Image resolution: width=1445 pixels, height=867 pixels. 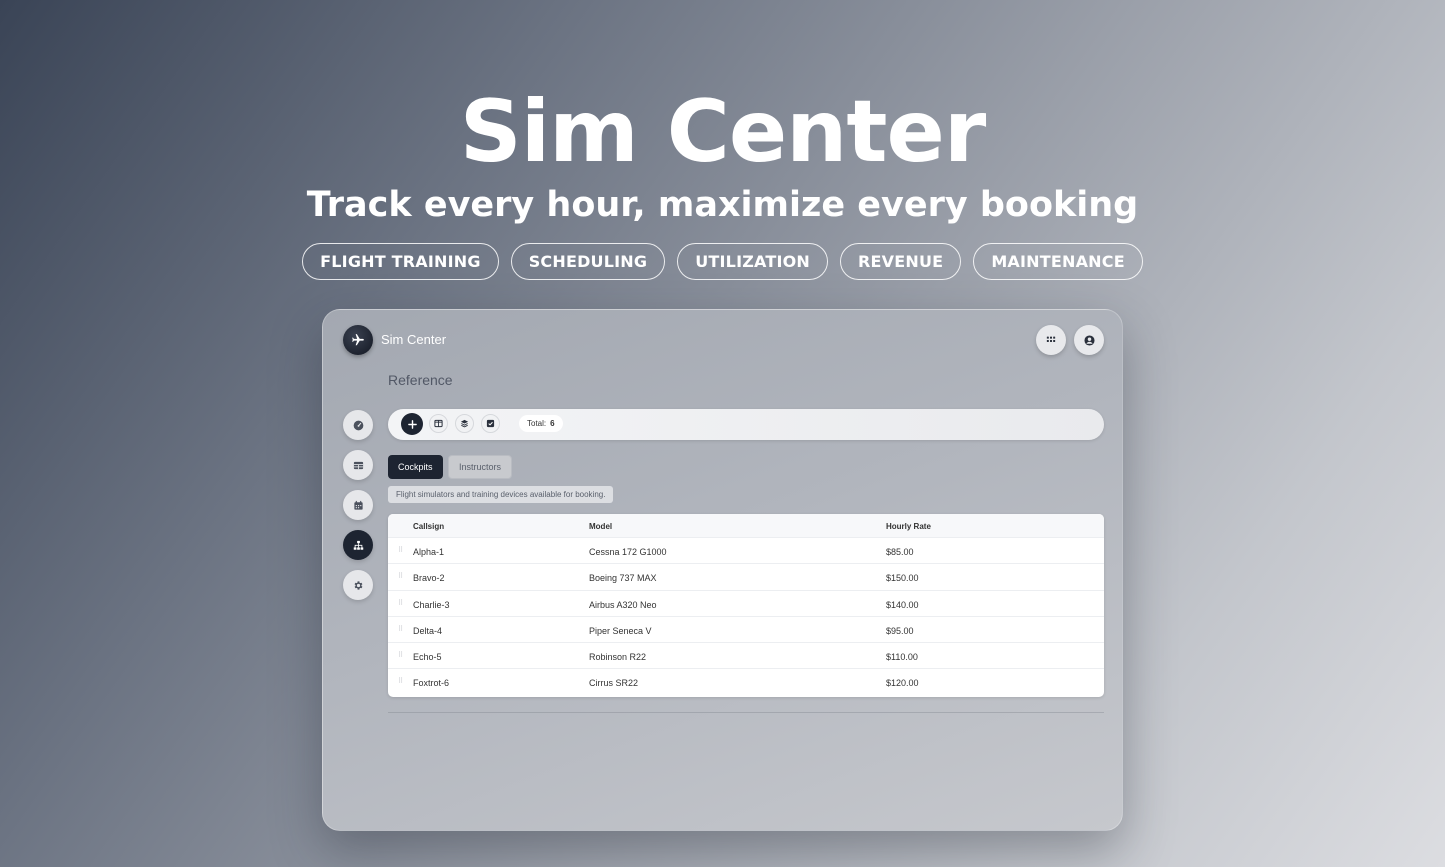 What do you see at coordinates (537, 423) in the screenshot?
I see `total-label: Total:` at bounding box center [537, 423].